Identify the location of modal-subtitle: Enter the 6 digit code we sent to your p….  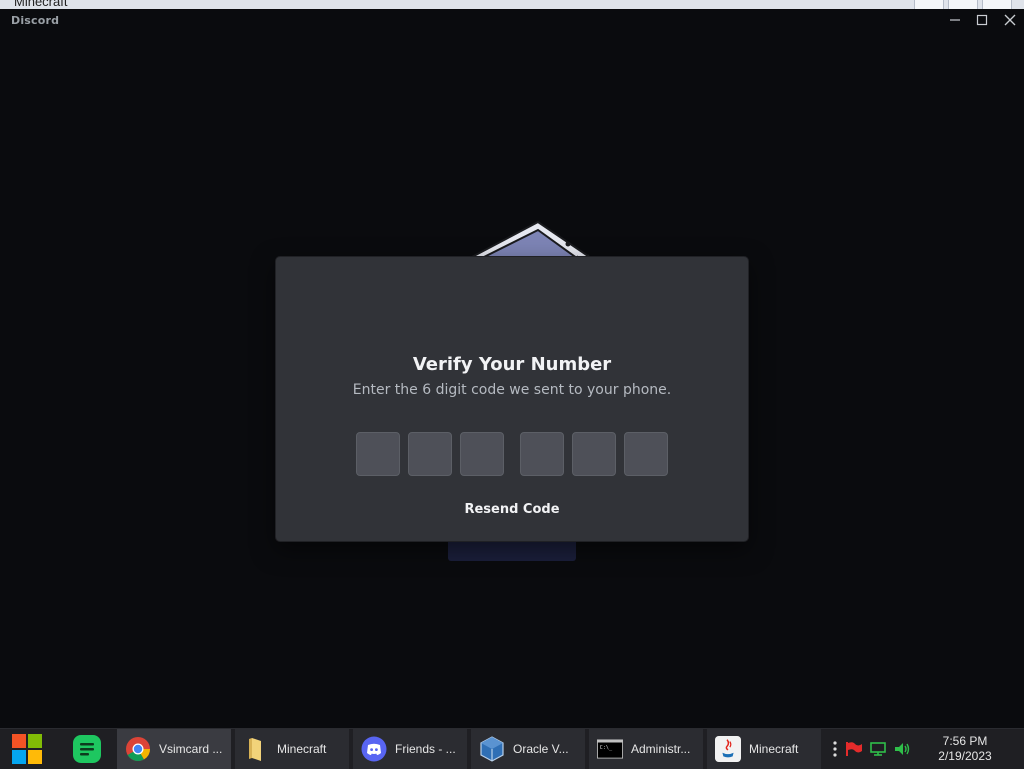
(512, 390).